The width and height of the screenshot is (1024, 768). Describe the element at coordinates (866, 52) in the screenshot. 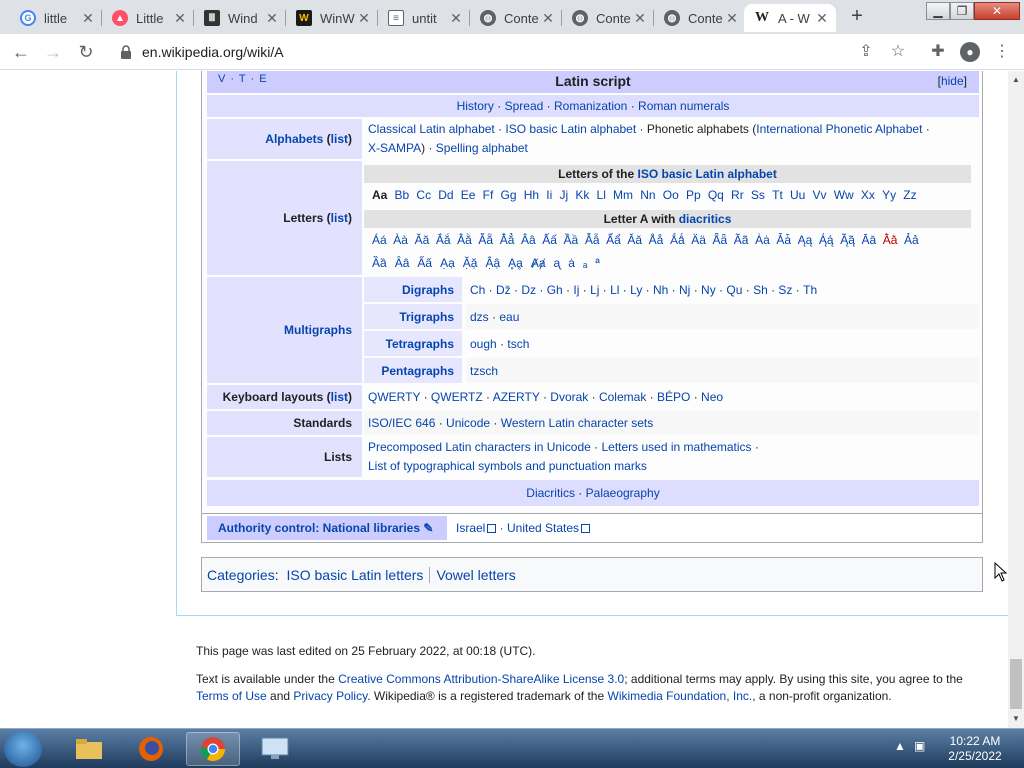

I see `share-icon: ⇪` at that location.